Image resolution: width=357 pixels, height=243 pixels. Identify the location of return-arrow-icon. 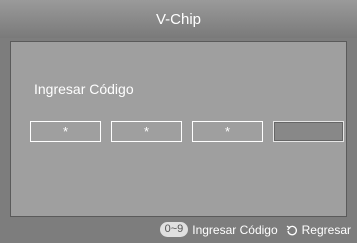
(292, 230).